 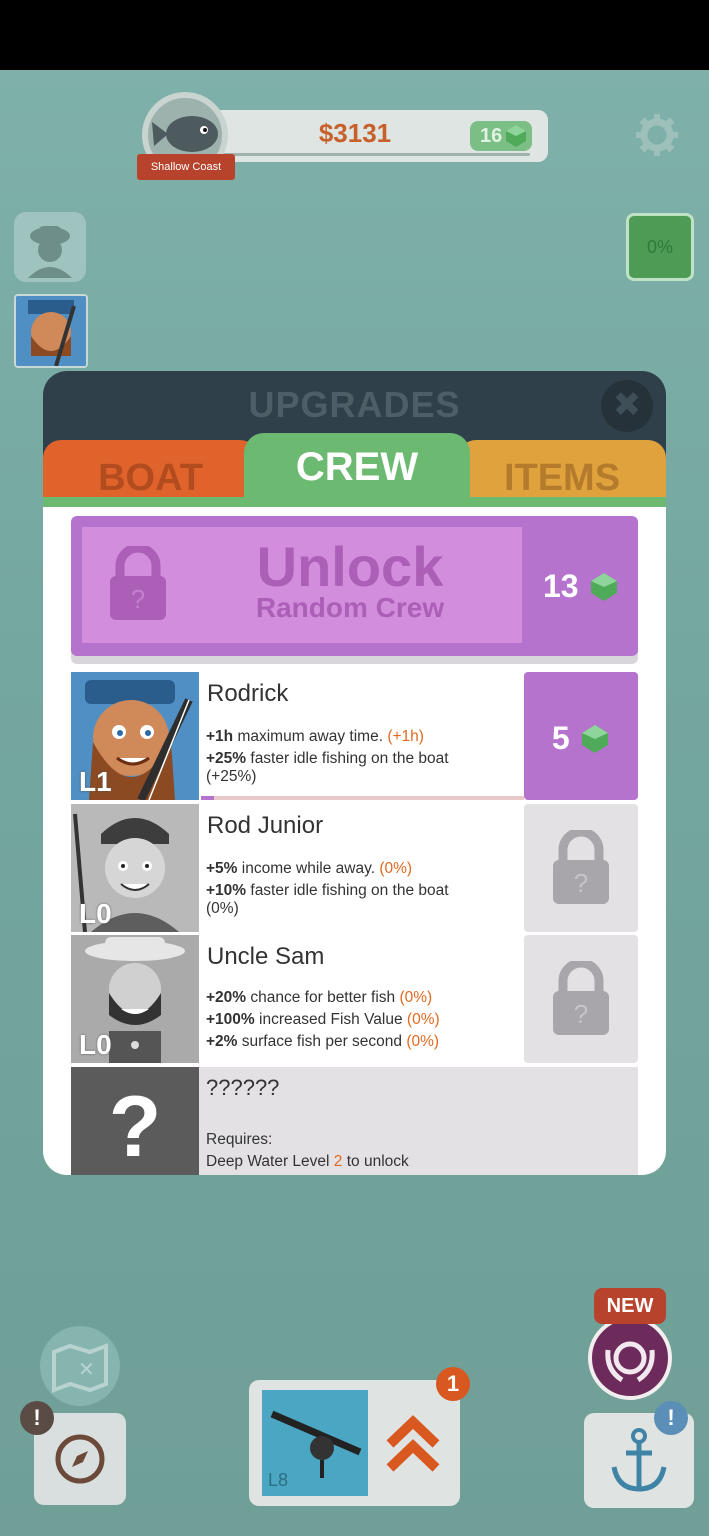 I want to click on rod-level: L8, so click(x=278, y=1480).